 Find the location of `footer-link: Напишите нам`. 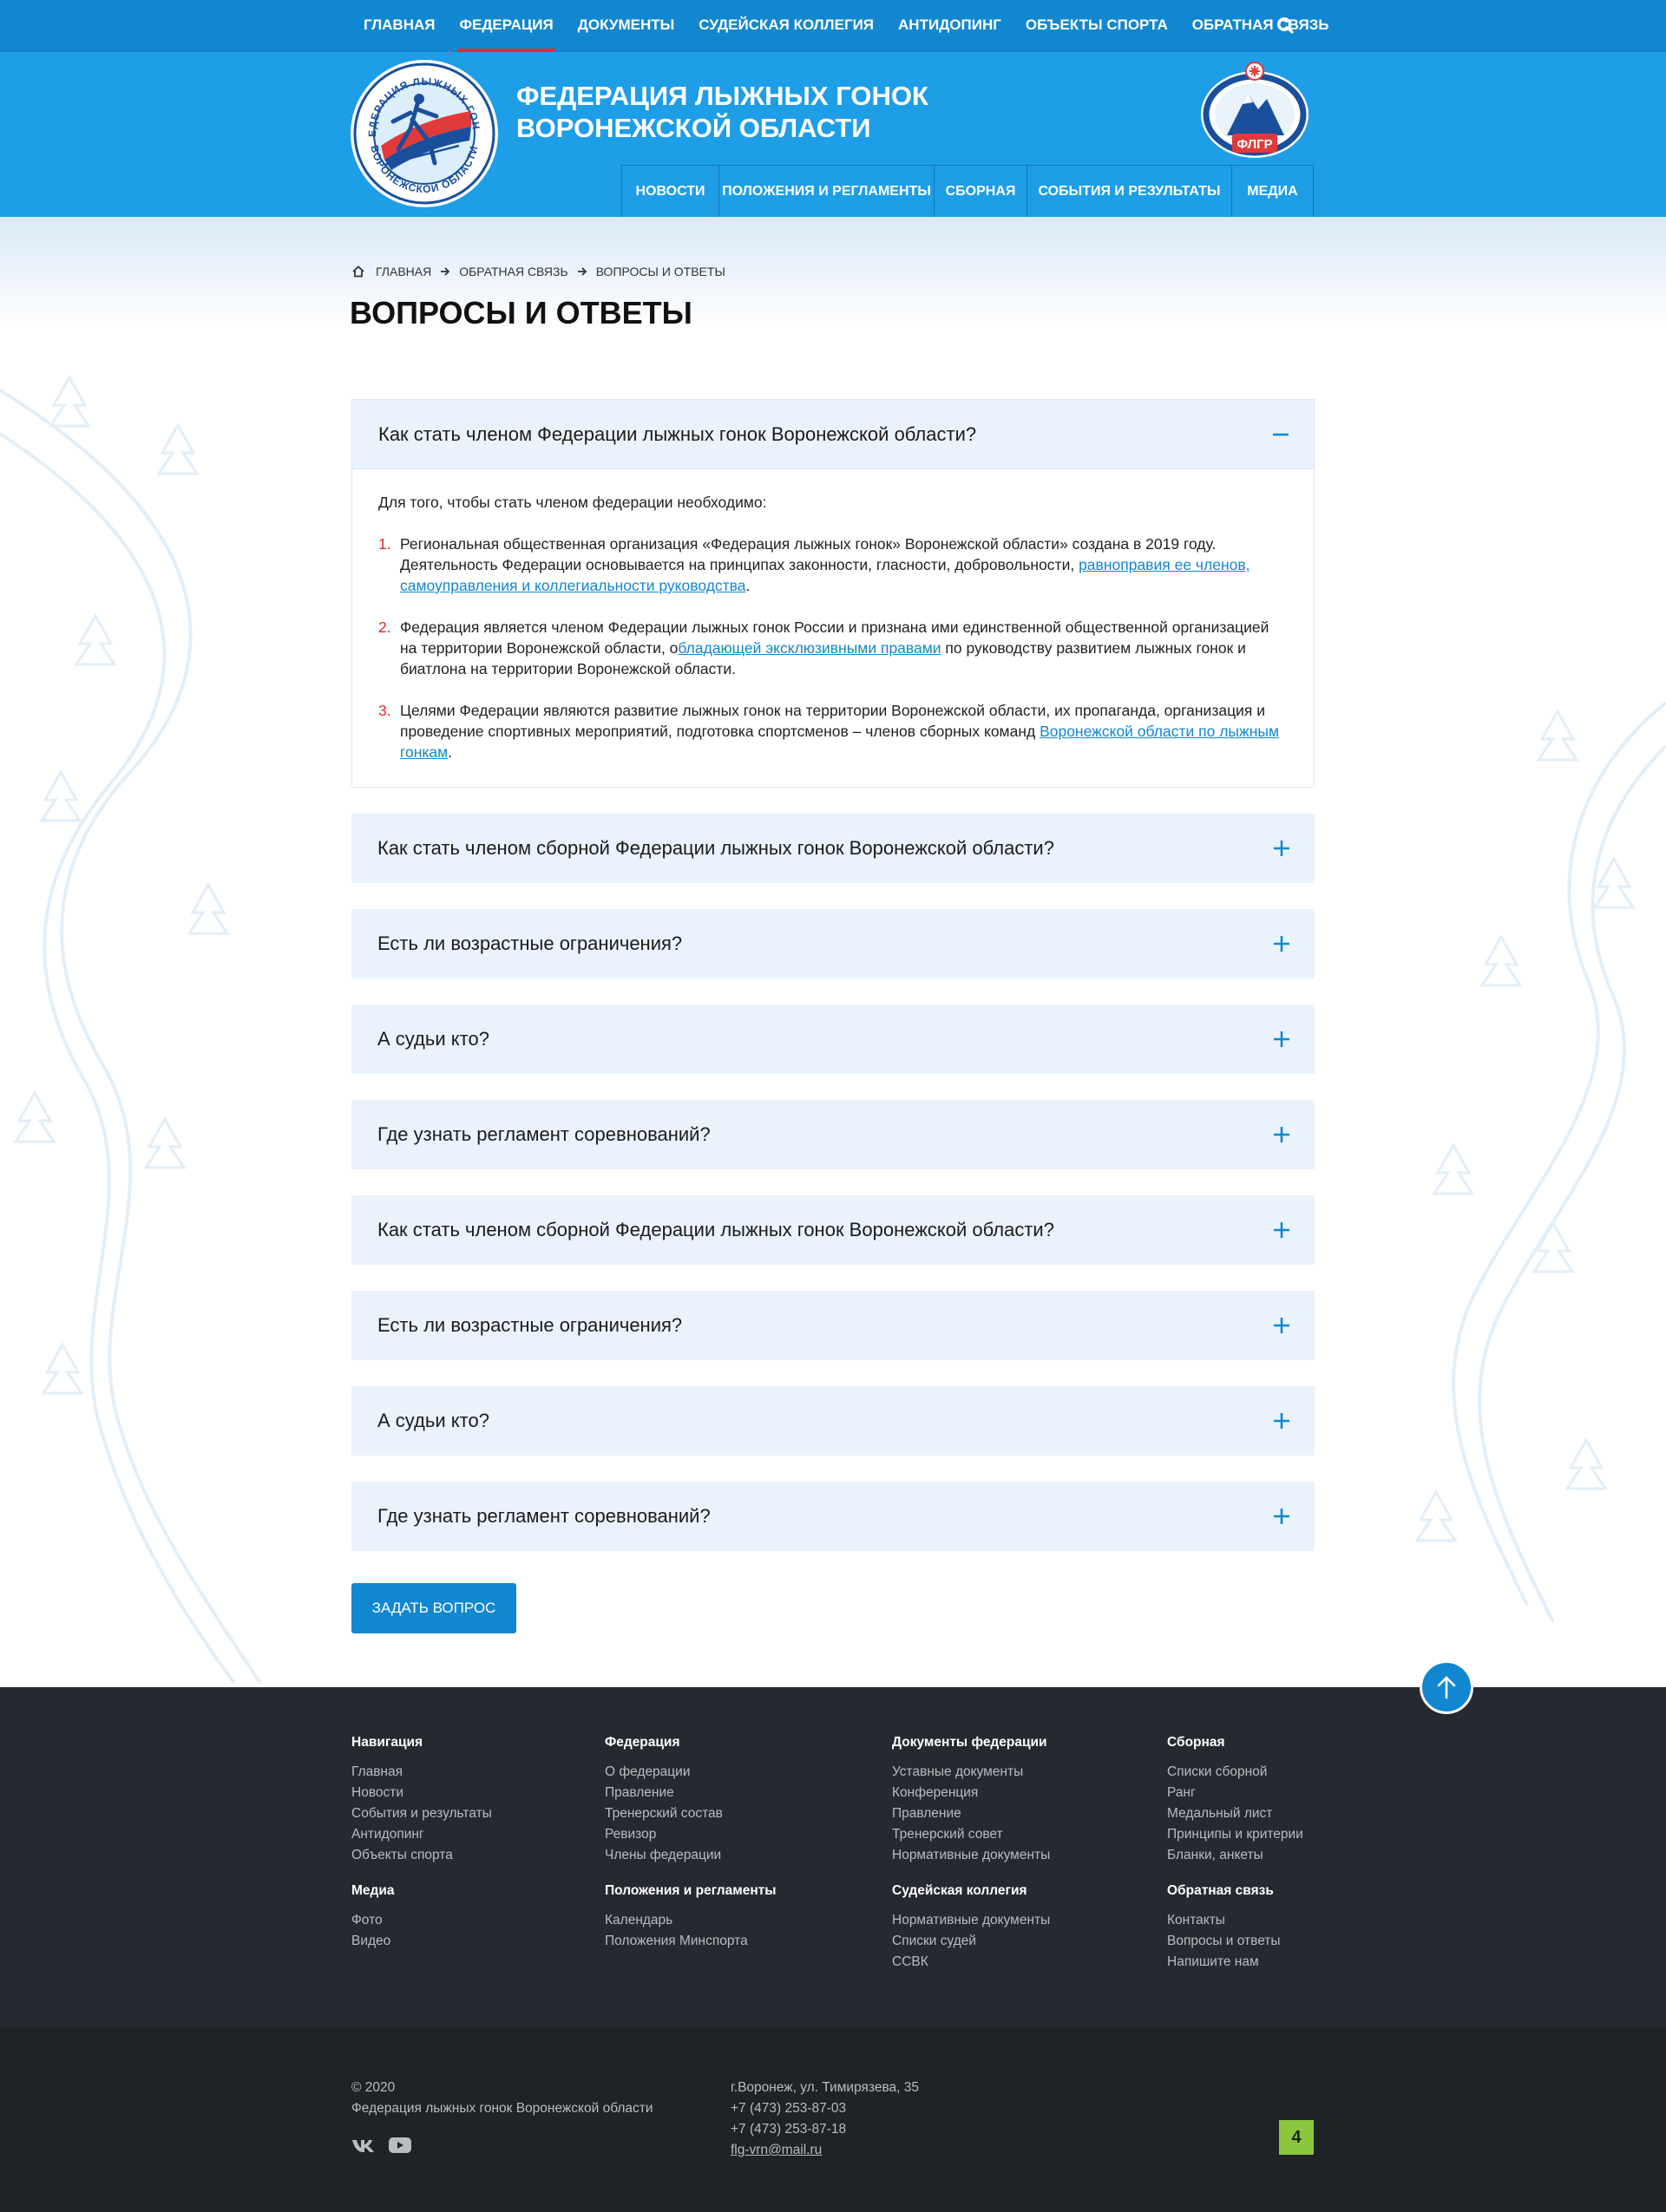

footer-link: Напишите нам is located at coordinates (1224, 1963).